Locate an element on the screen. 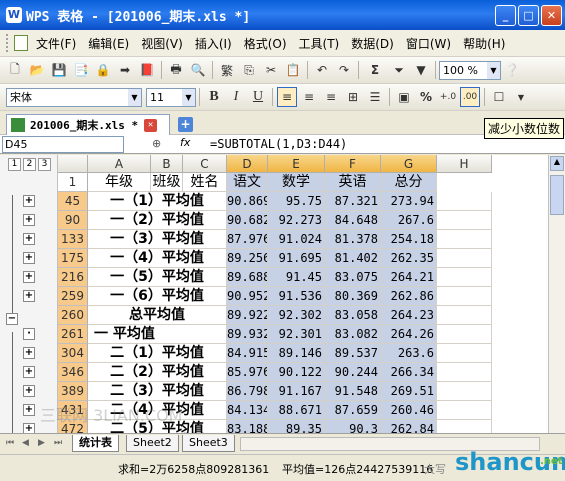 The width and height of the screenshot is (565, 481). row-label-cell: 一（2）平均值 is located at coordinates (157, 220).